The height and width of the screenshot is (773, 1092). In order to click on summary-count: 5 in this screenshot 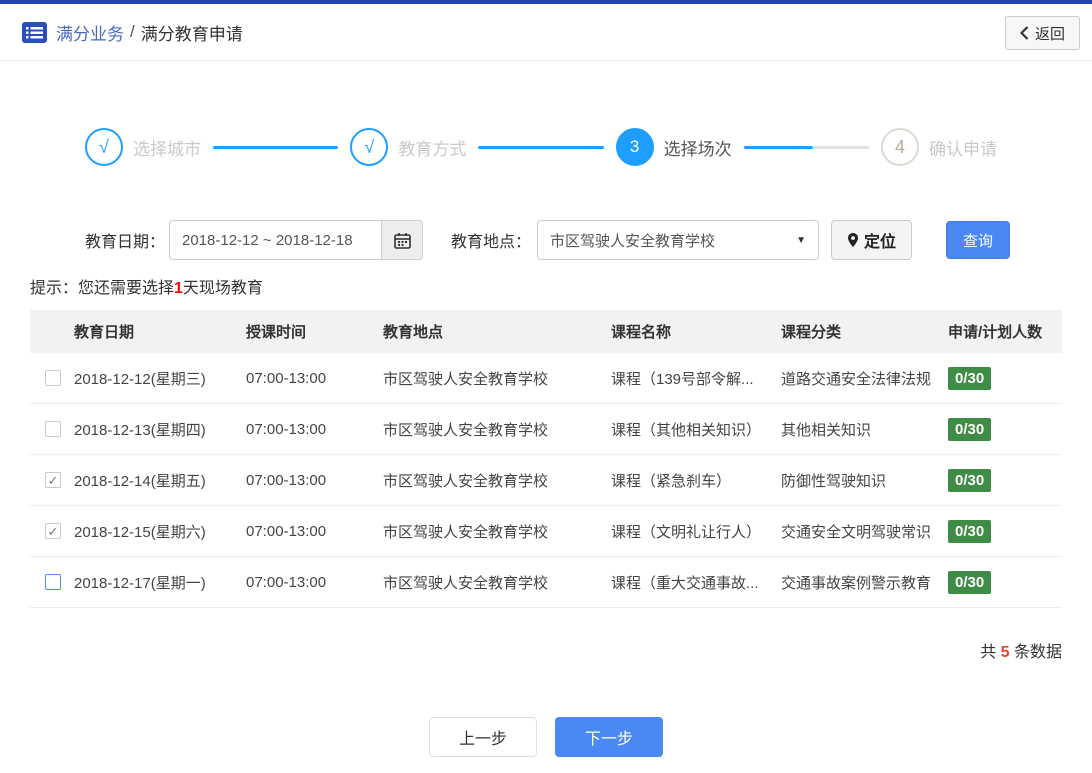, I will do `click(1005, 652)`.